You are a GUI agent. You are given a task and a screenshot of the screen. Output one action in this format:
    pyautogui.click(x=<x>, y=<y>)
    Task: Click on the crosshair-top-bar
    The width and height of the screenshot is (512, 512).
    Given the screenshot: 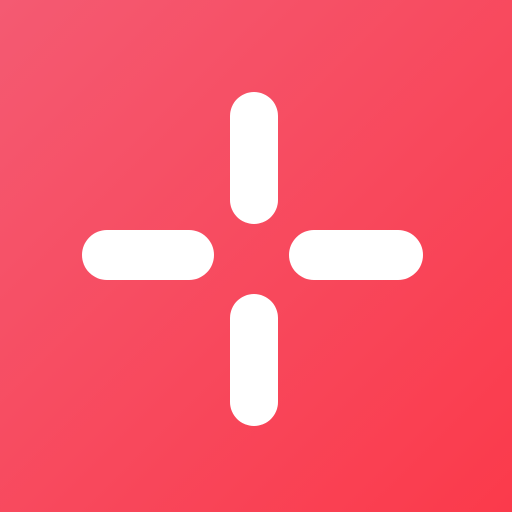 What is the action you would take?
    pyautogui.click(x=254, y=158)
    